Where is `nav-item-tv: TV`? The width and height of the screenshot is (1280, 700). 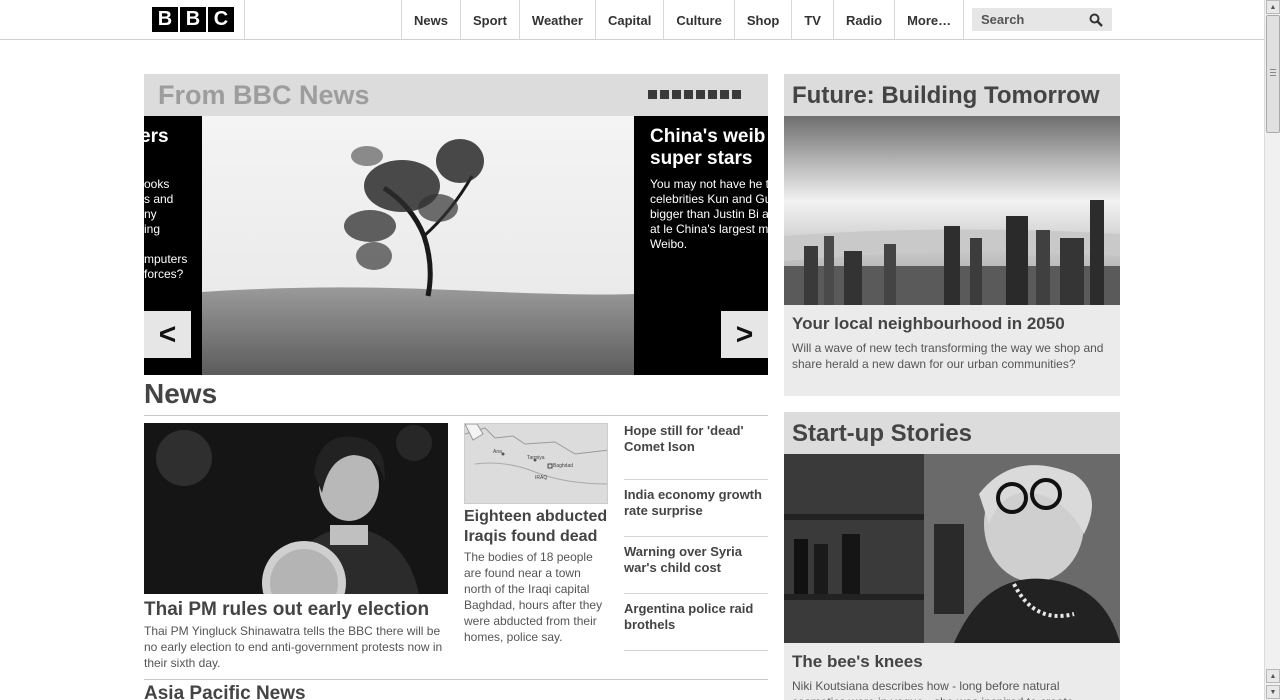 nav-item-tv: TV is located at coordinates (812, 20).